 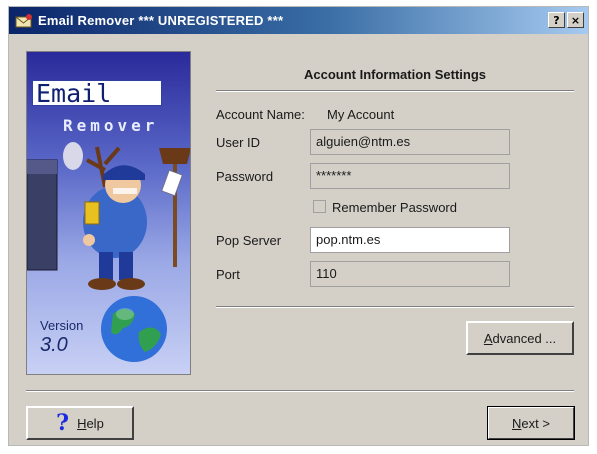 I want to click on password-label: Password, so click(x=245, y=176).